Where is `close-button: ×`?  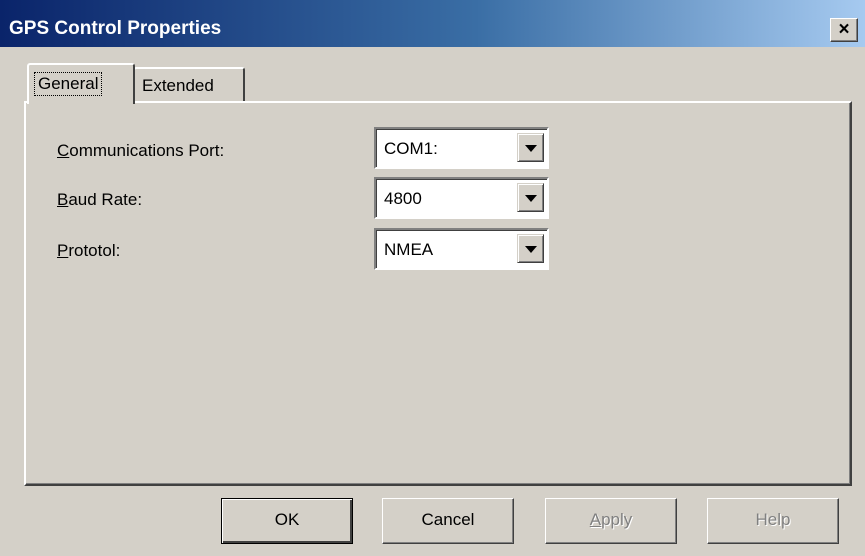
close-button: × is located at coordinates (844, 30).